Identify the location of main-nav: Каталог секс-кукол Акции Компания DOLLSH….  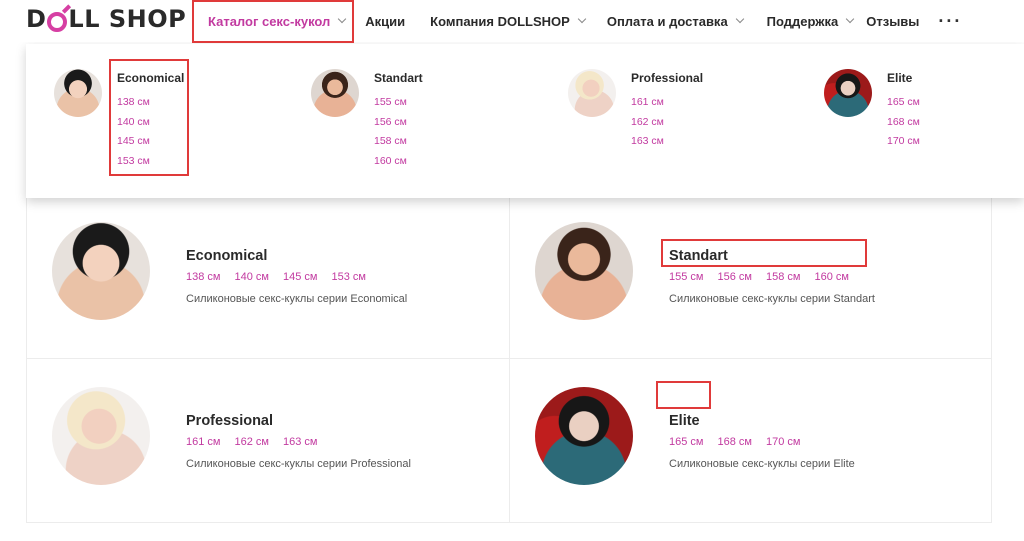
(577, 21).